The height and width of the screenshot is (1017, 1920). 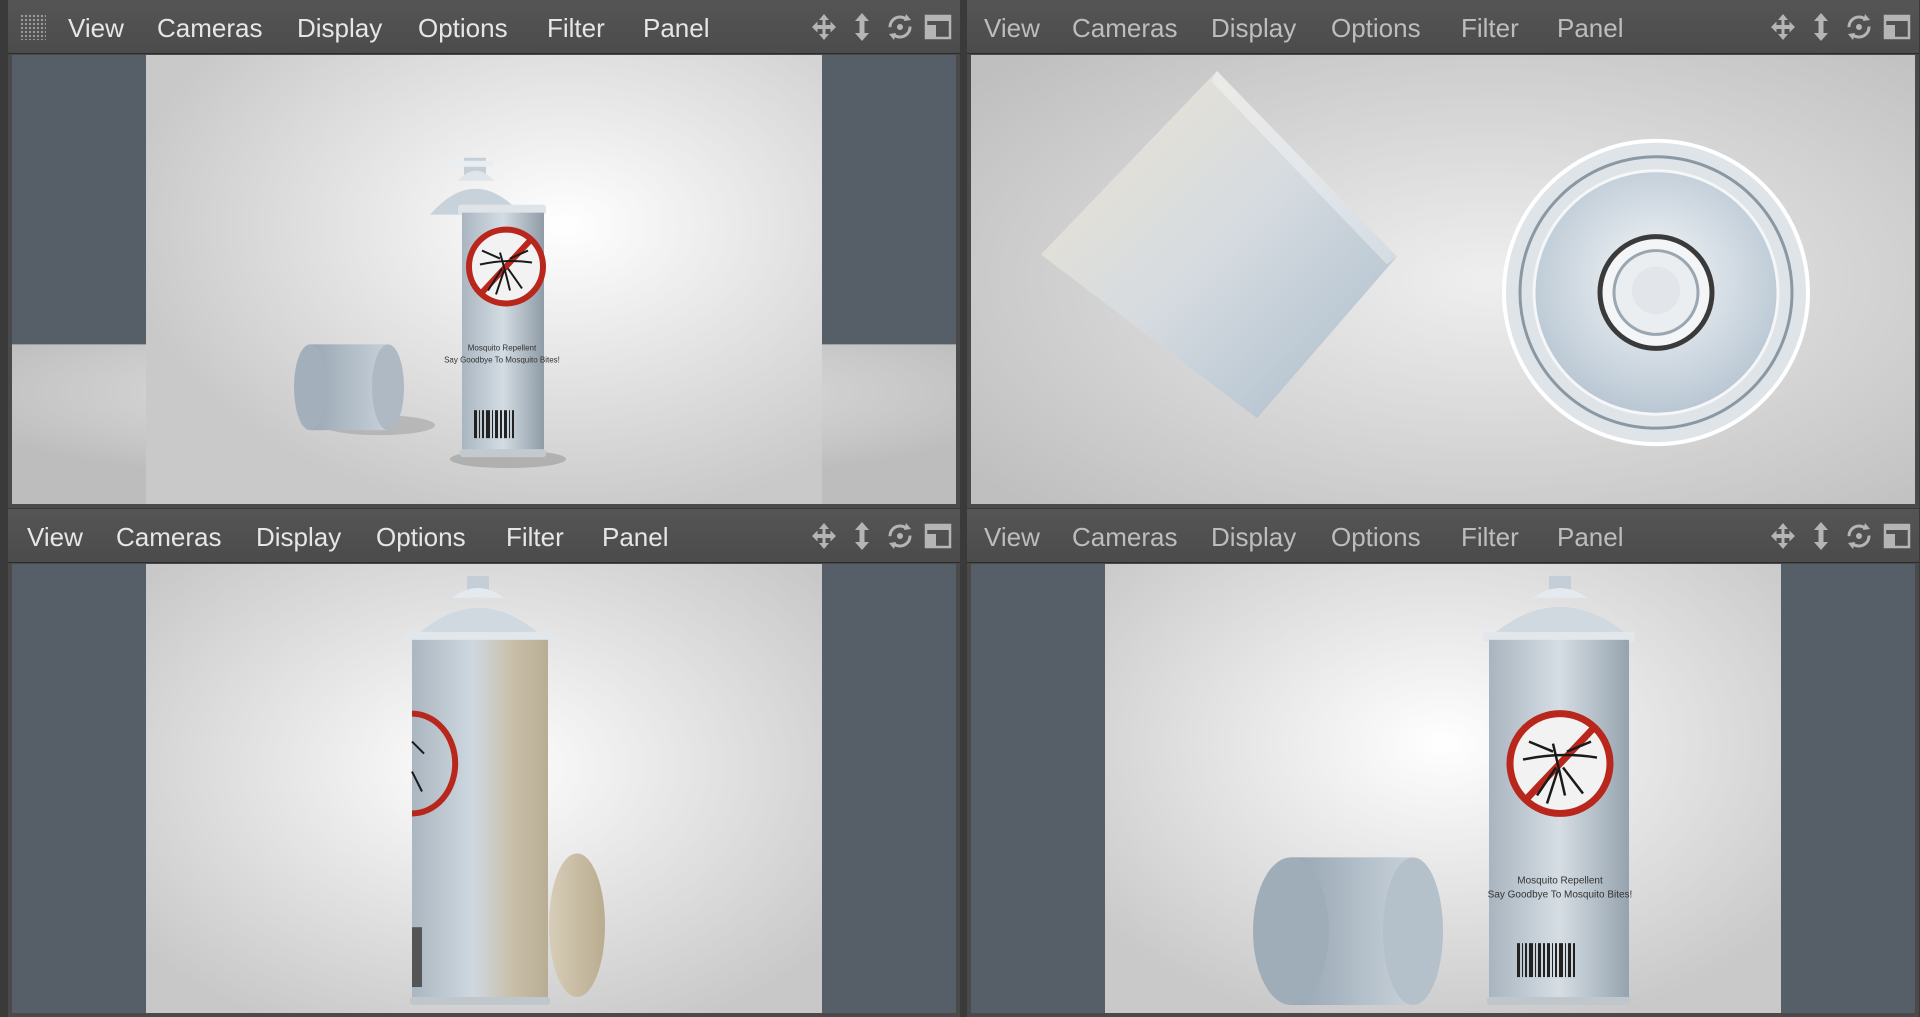 What do you see at coordinates (33, 27) in the screenshot?
I see `panel-grip-icon` at bounding box center [33, 27].